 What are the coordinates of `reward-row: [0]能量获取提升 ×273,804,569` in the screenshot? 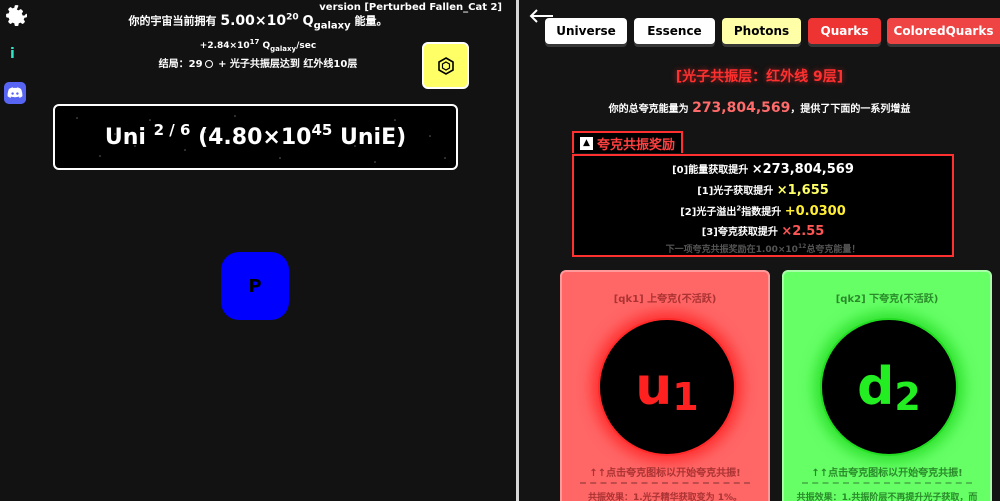 It's located at (763, 169).